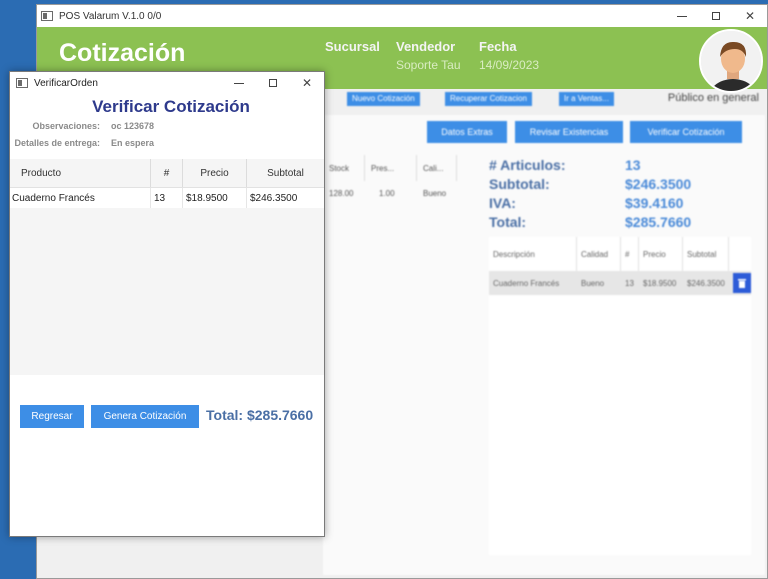 This screenshot has height=579, width=768. What do you see at coordinates (533, 254) in the screenshot?
I see `descripcion-col-header: Descripción` at bounding box center [533, 254].